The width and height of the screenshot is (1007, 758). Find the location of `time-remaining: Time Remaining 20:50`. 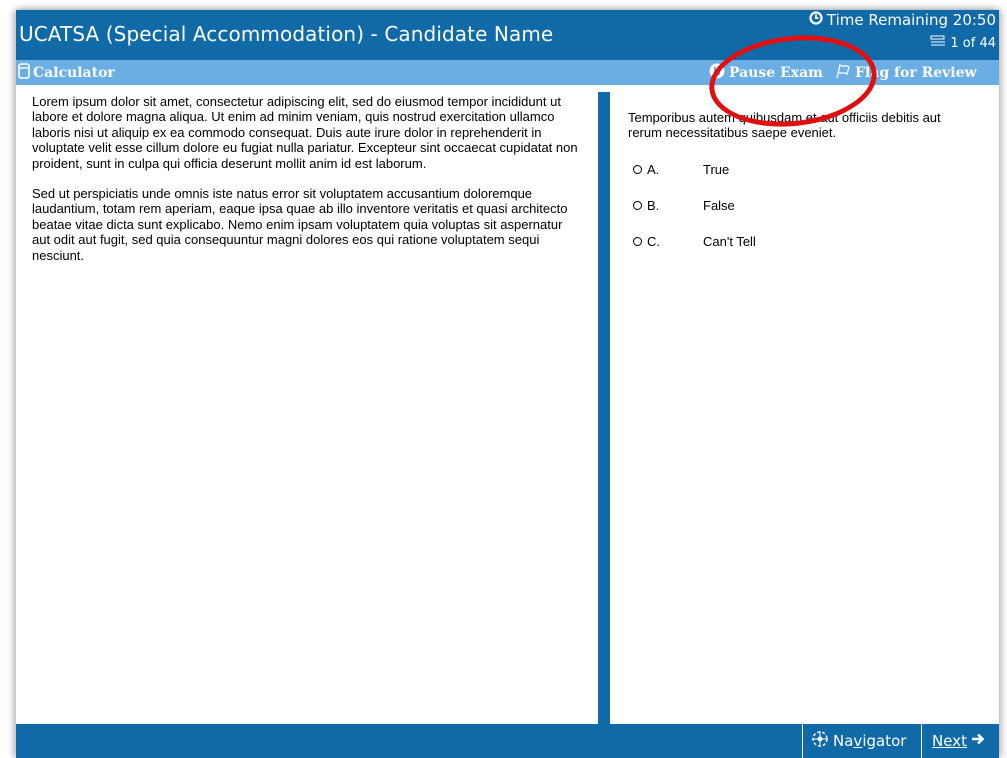

time-remaining: Time Remaining 20:50 is located at coordinates (902, 20).